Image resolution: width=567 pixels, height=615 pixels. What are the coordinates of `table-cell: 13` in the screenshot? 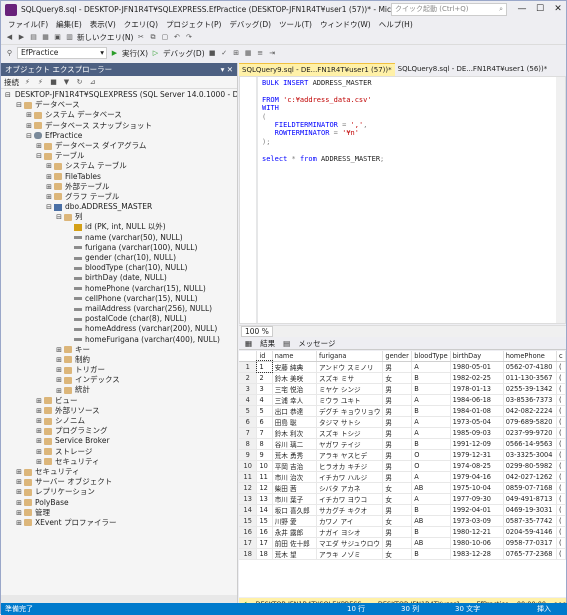 It's located at (264, 499).